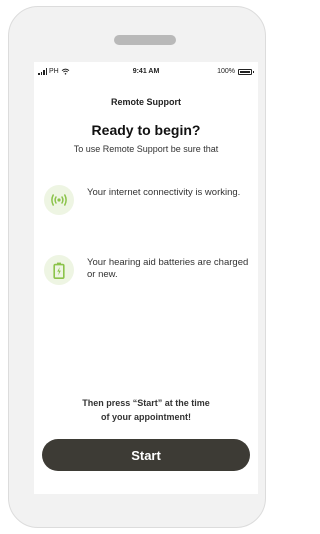 This screenshot has width=320, height=534. I want to click on checklist-item-internet: Your internet connectivity is working., so click(148, 200).